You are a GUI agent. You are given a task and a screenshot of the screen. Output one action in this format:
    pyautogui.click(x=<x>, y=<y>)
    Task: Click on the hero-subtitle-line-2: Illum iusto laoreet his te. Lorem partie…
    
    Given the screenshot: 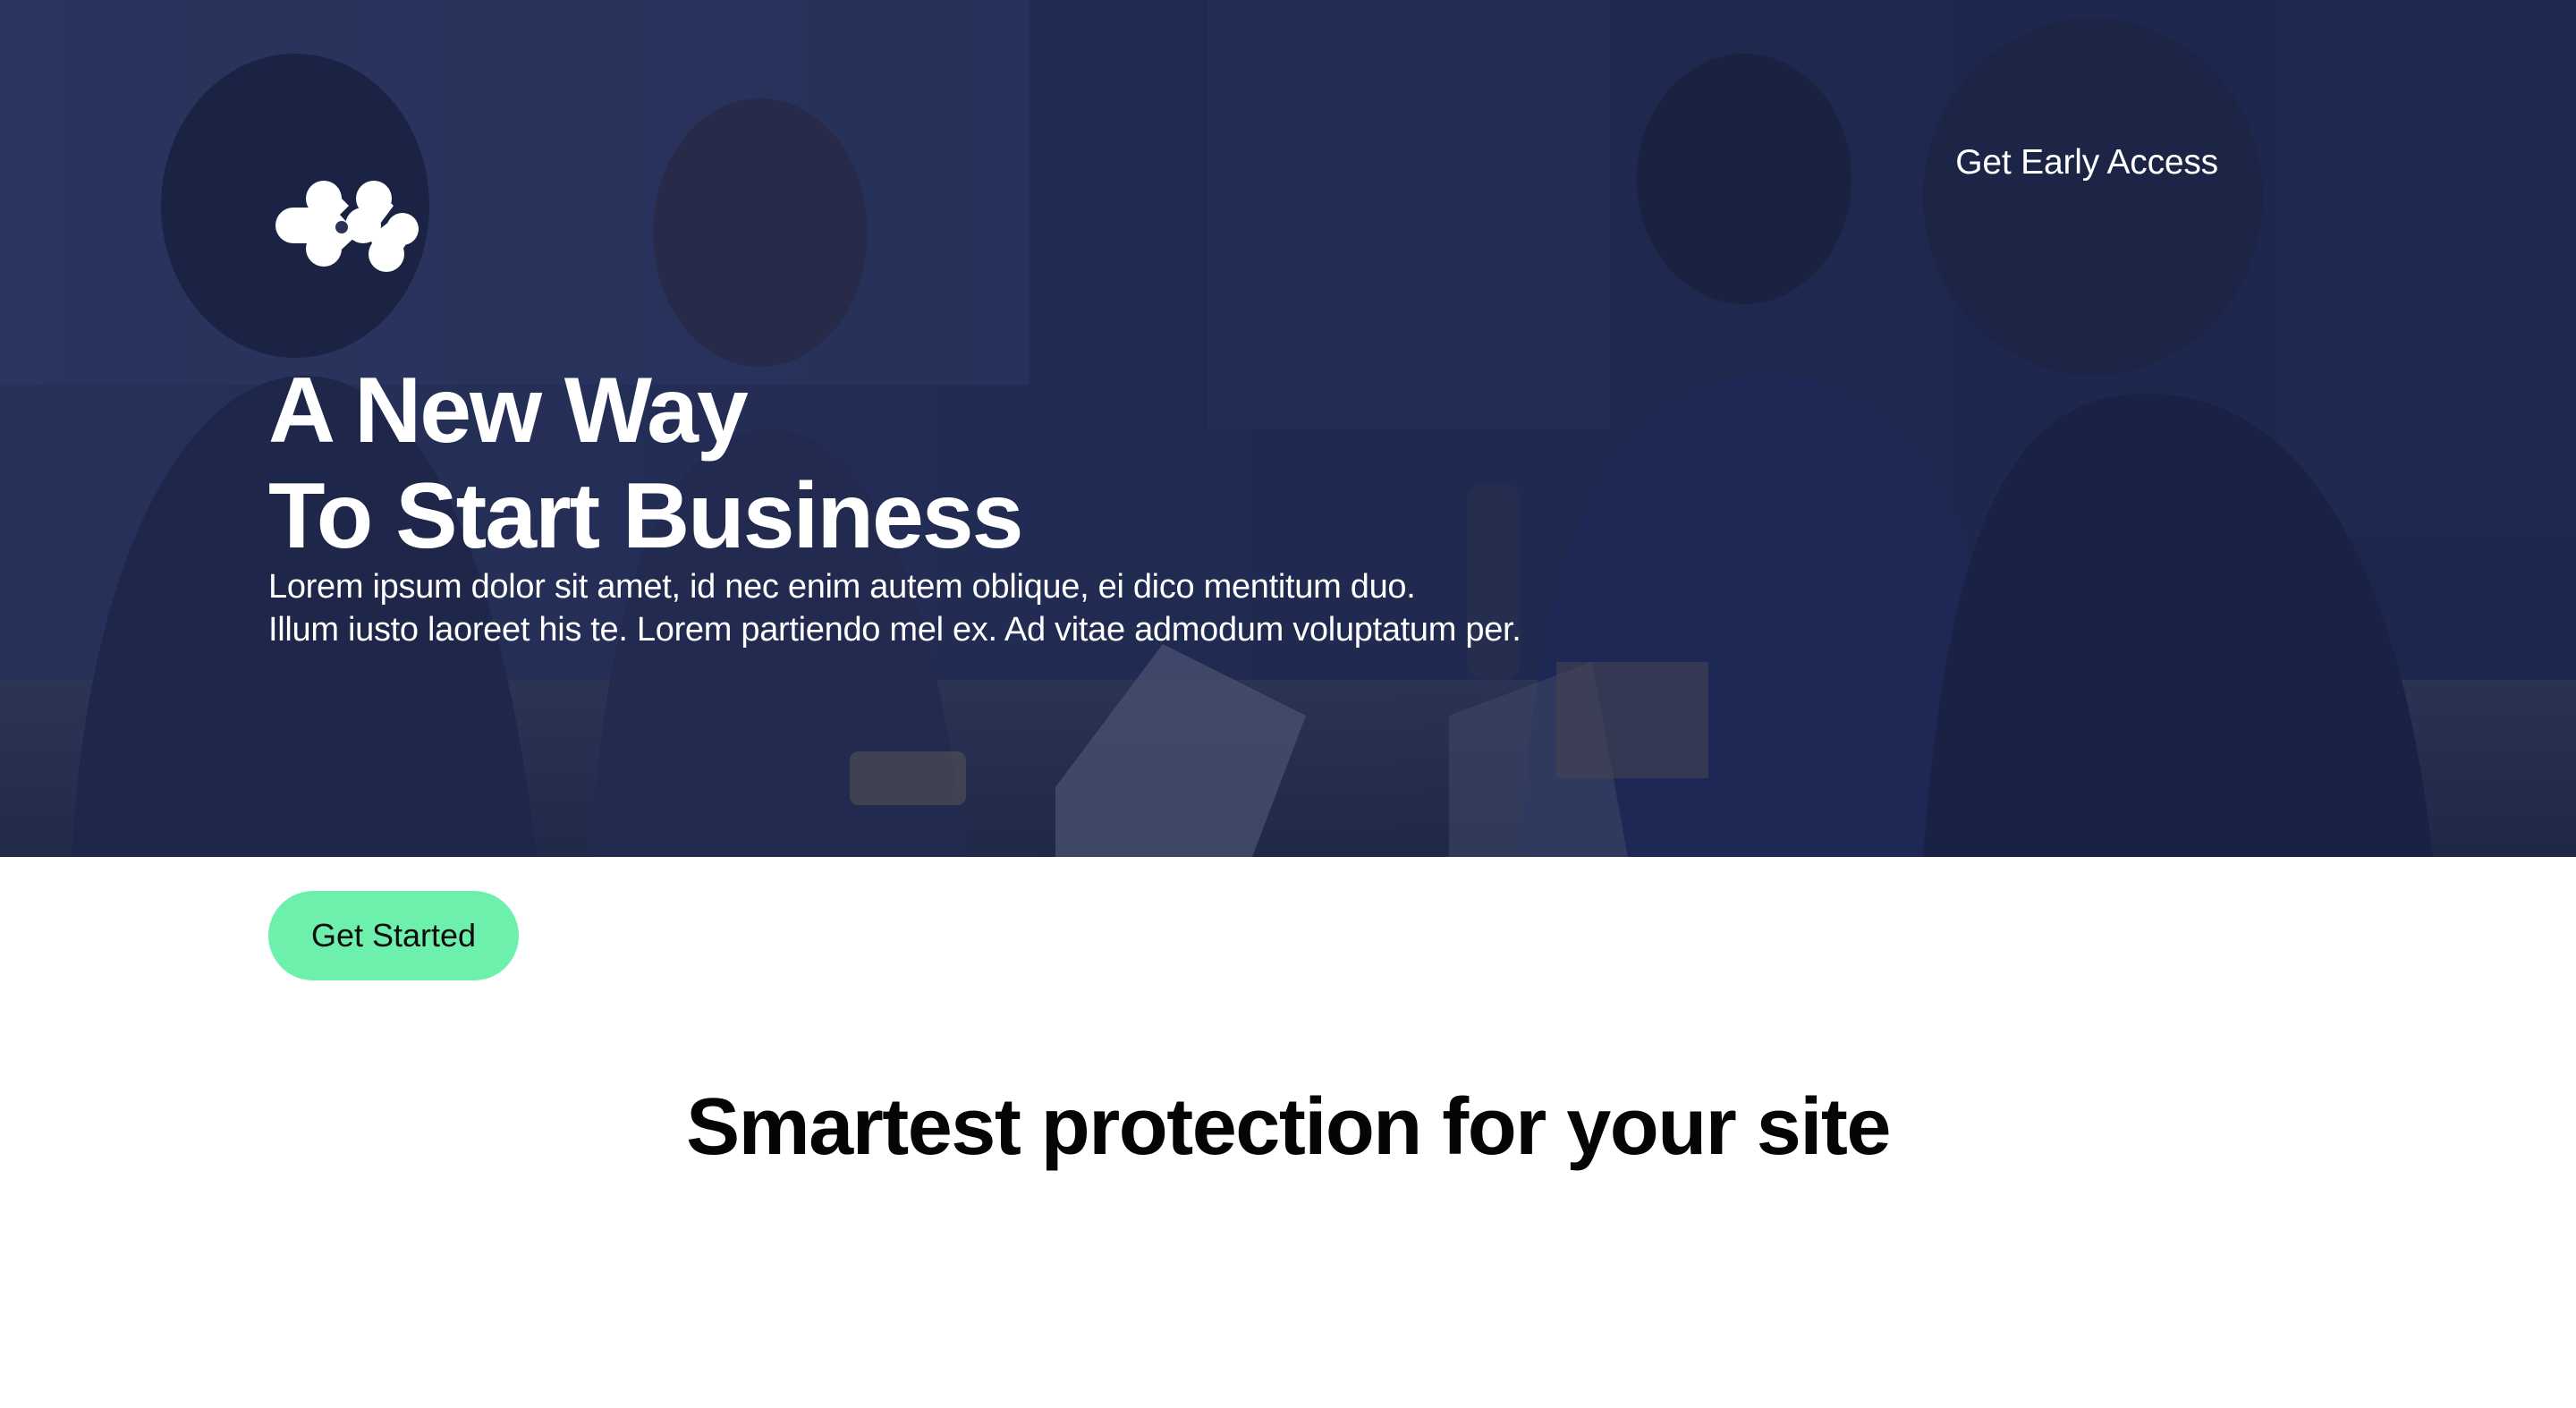 What is the action you would take?
    pyautogui.click(x=894, y=630)
    